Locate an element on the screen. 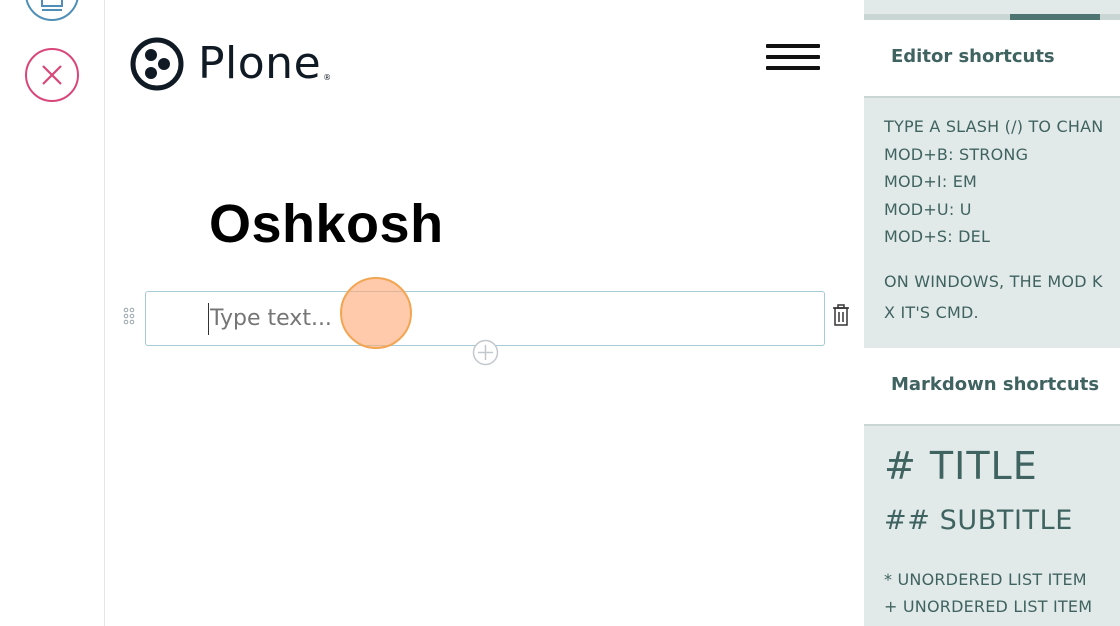  shortcut-line: TYPE A SLASH (/) TO CHAN is located at coordinates (994, 126).